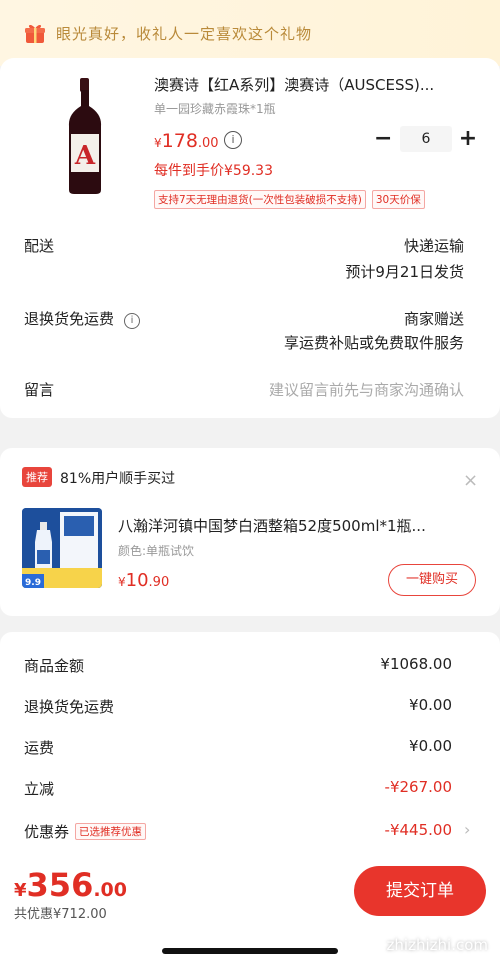 The width and height of the screenshot is (500, 962). I want to click on recommend-badge: 推荐, so click(37, 477).